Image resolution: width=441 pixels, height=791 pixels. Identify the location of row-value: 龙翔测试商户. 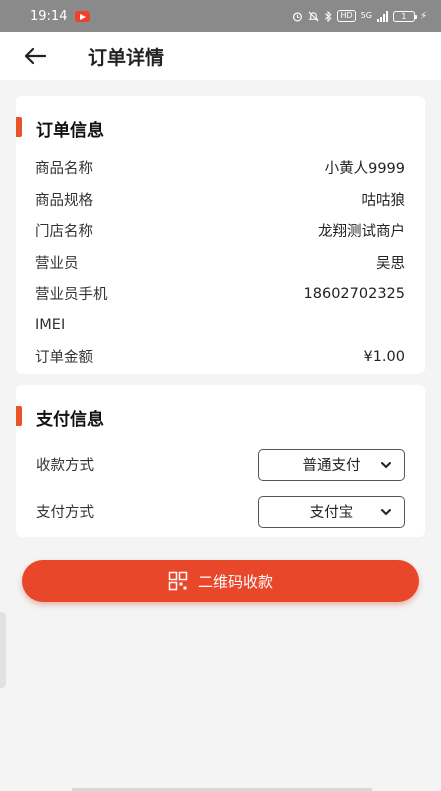
(361, 232).